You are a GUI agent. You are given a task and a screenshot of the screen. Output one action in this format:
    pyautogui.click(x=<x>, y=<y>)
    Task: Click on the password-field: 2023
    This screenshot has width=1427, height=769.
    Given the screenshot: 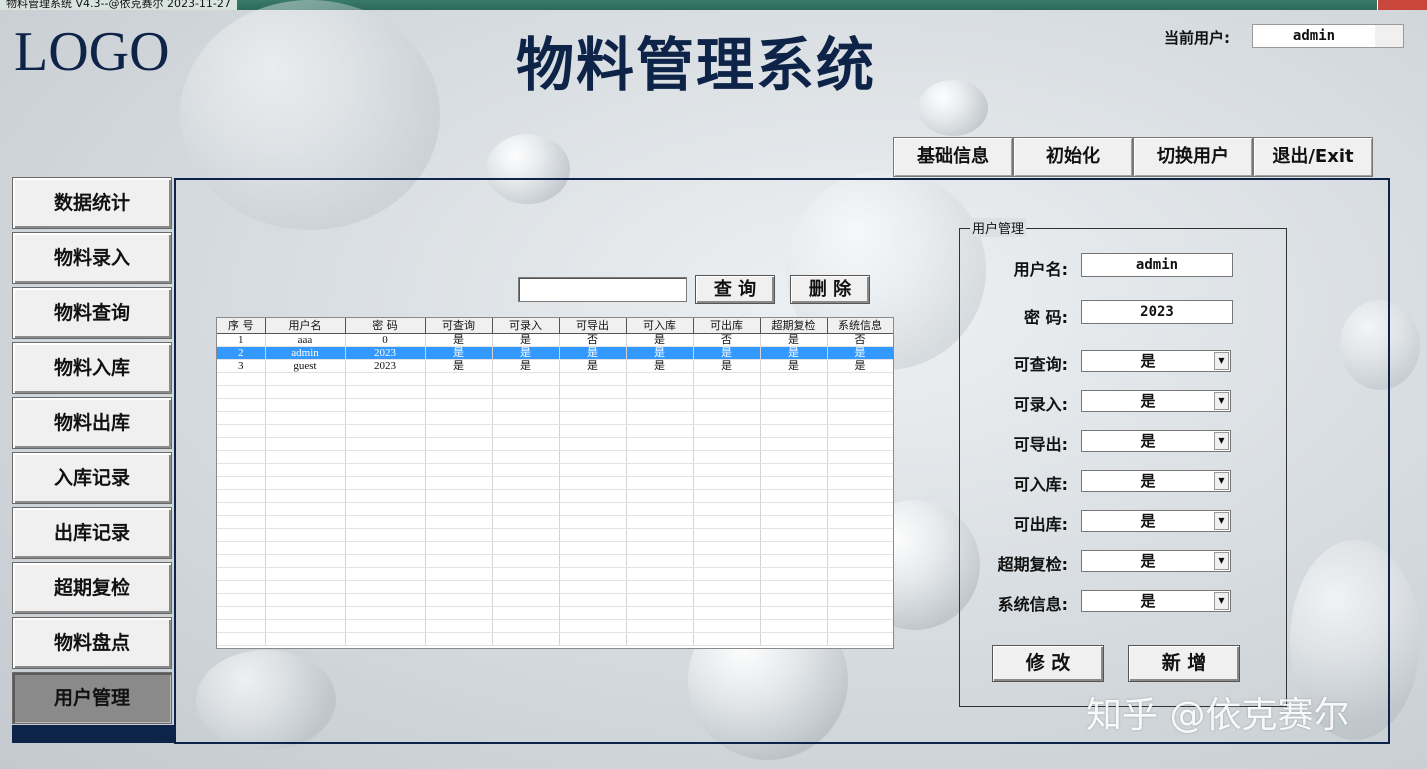 What is the action you would take?
    pyautogui.click(x=1157, y=312)
    